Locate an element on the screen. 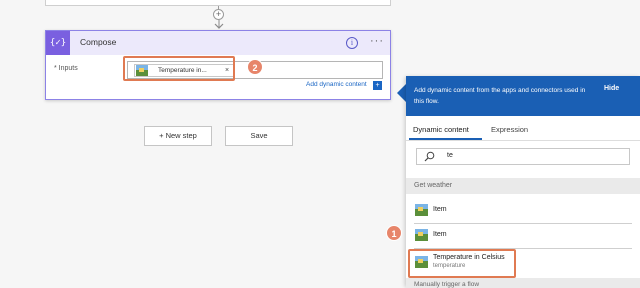 The width and height of the screenshot is (640, 288). section-header-get-weather: Get weather is located at coordinates (523, 186).